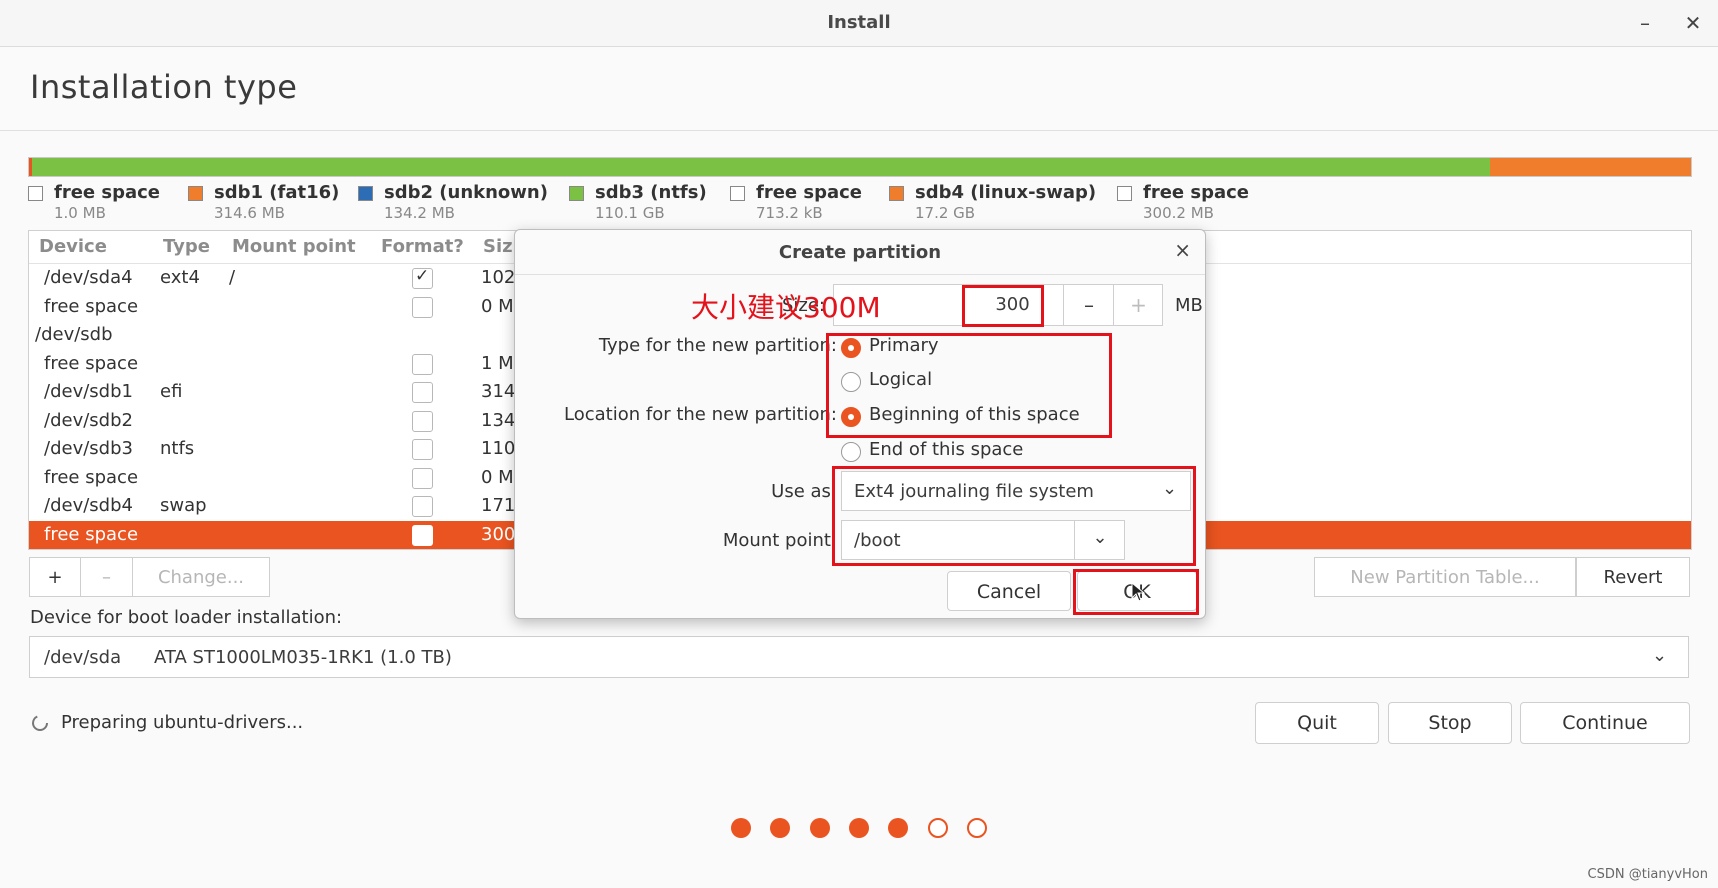  I want to click on legend-name: sdb4 (linux-swap), so click(1006, 192).